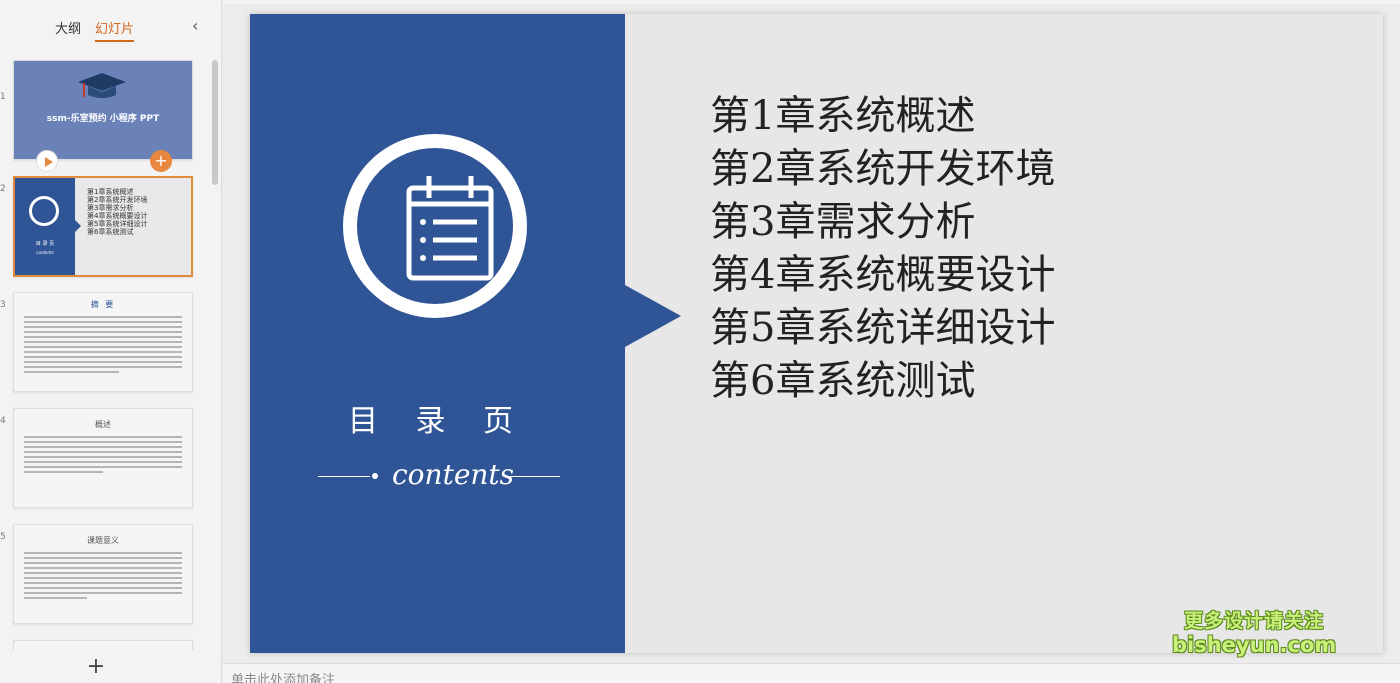 This screenshot has width=1400, height=683. What do you see at coordinates (3, 189) in the screenshot?
I see `thumbnail-number: 2` at bounding box center [3, 189].